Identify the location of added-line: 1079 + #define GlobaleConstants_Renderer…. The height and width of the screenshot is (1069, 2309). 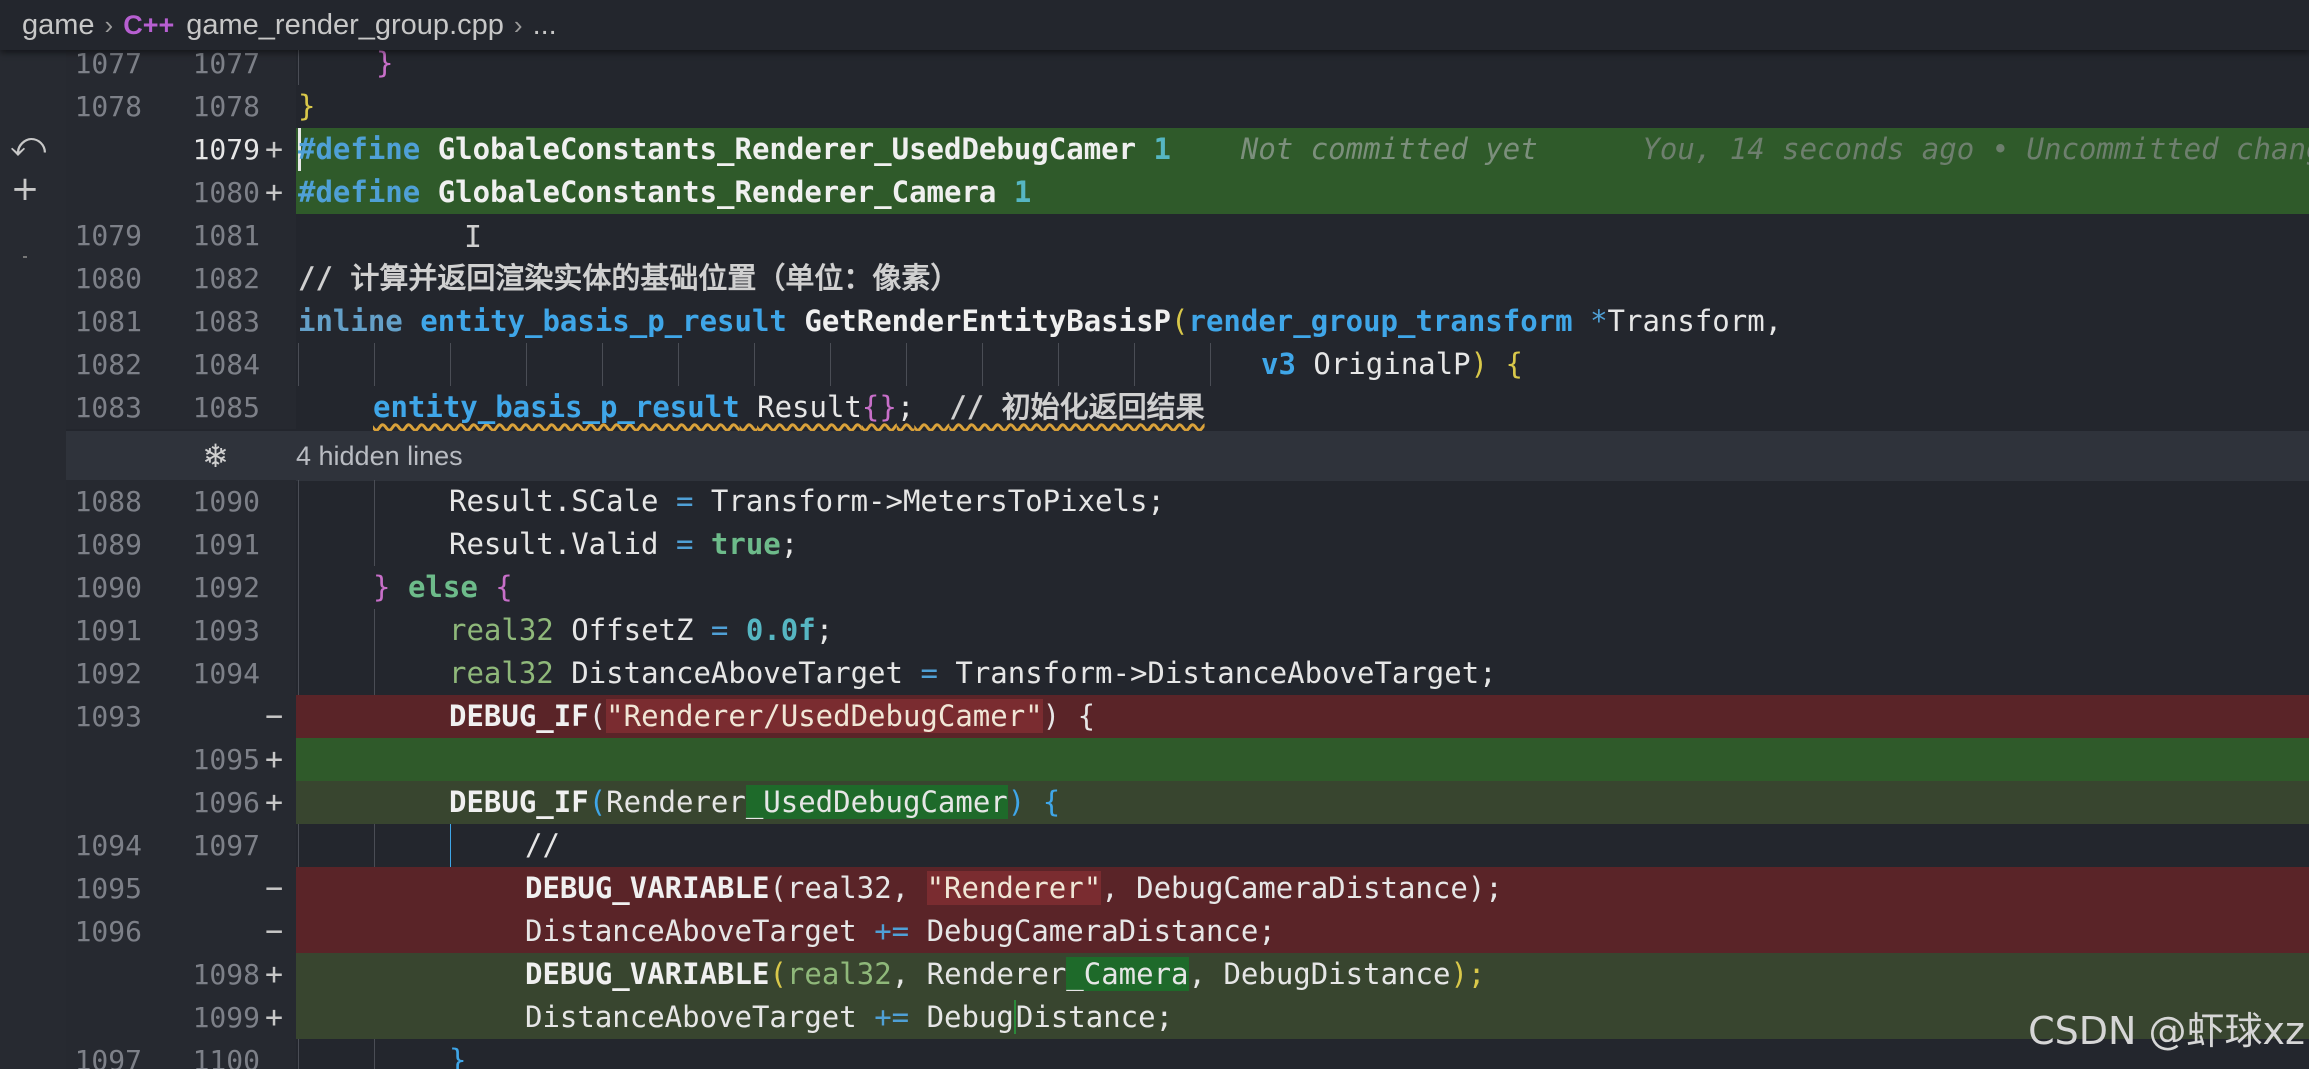
(1187, 149).